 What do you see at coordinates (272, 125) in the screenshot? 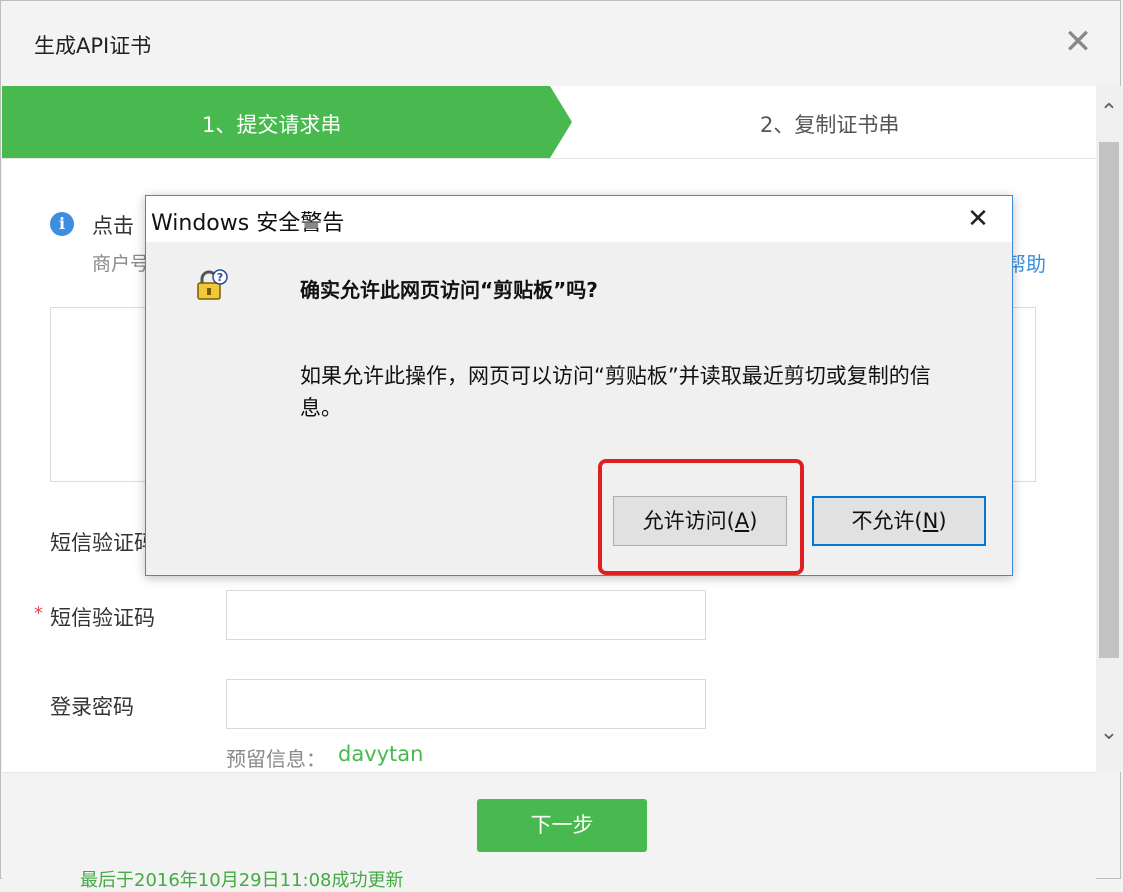
I see `step-1-label: 1、提交请求串` at bounding box center [272, 125].